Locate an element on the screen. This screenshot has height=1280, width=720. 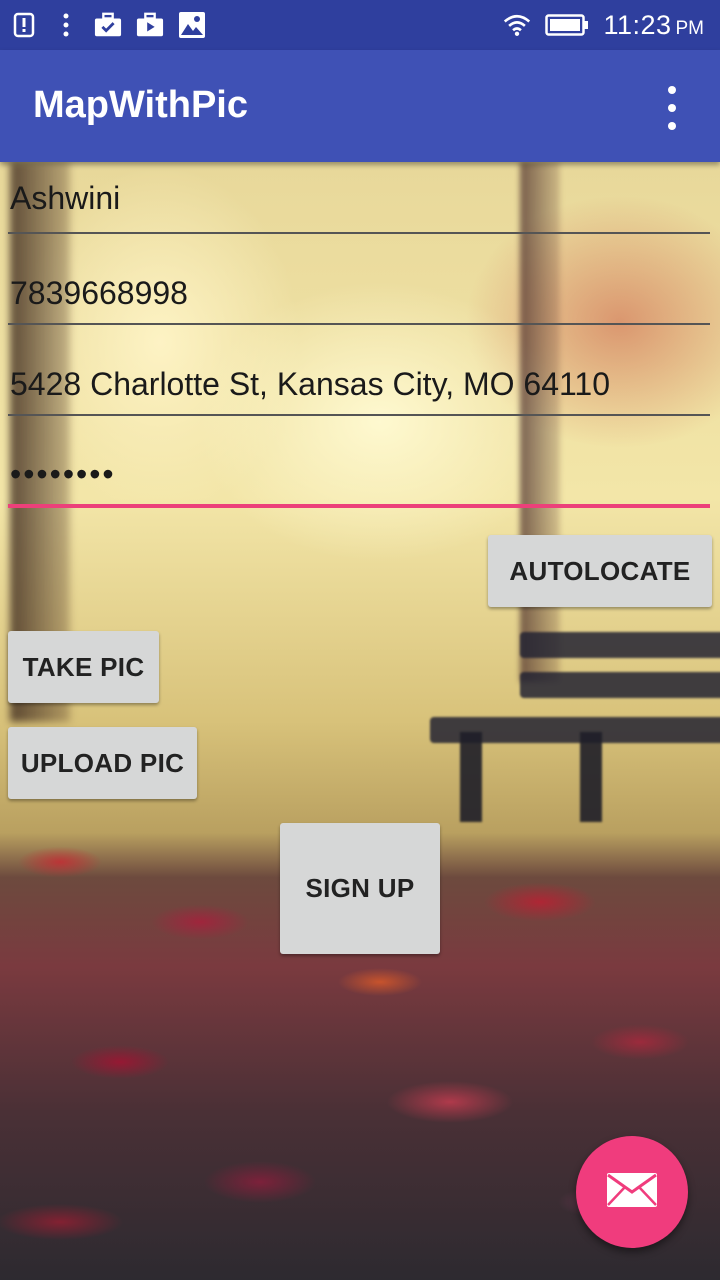
alert-icon is located at coordinates (24, 25).